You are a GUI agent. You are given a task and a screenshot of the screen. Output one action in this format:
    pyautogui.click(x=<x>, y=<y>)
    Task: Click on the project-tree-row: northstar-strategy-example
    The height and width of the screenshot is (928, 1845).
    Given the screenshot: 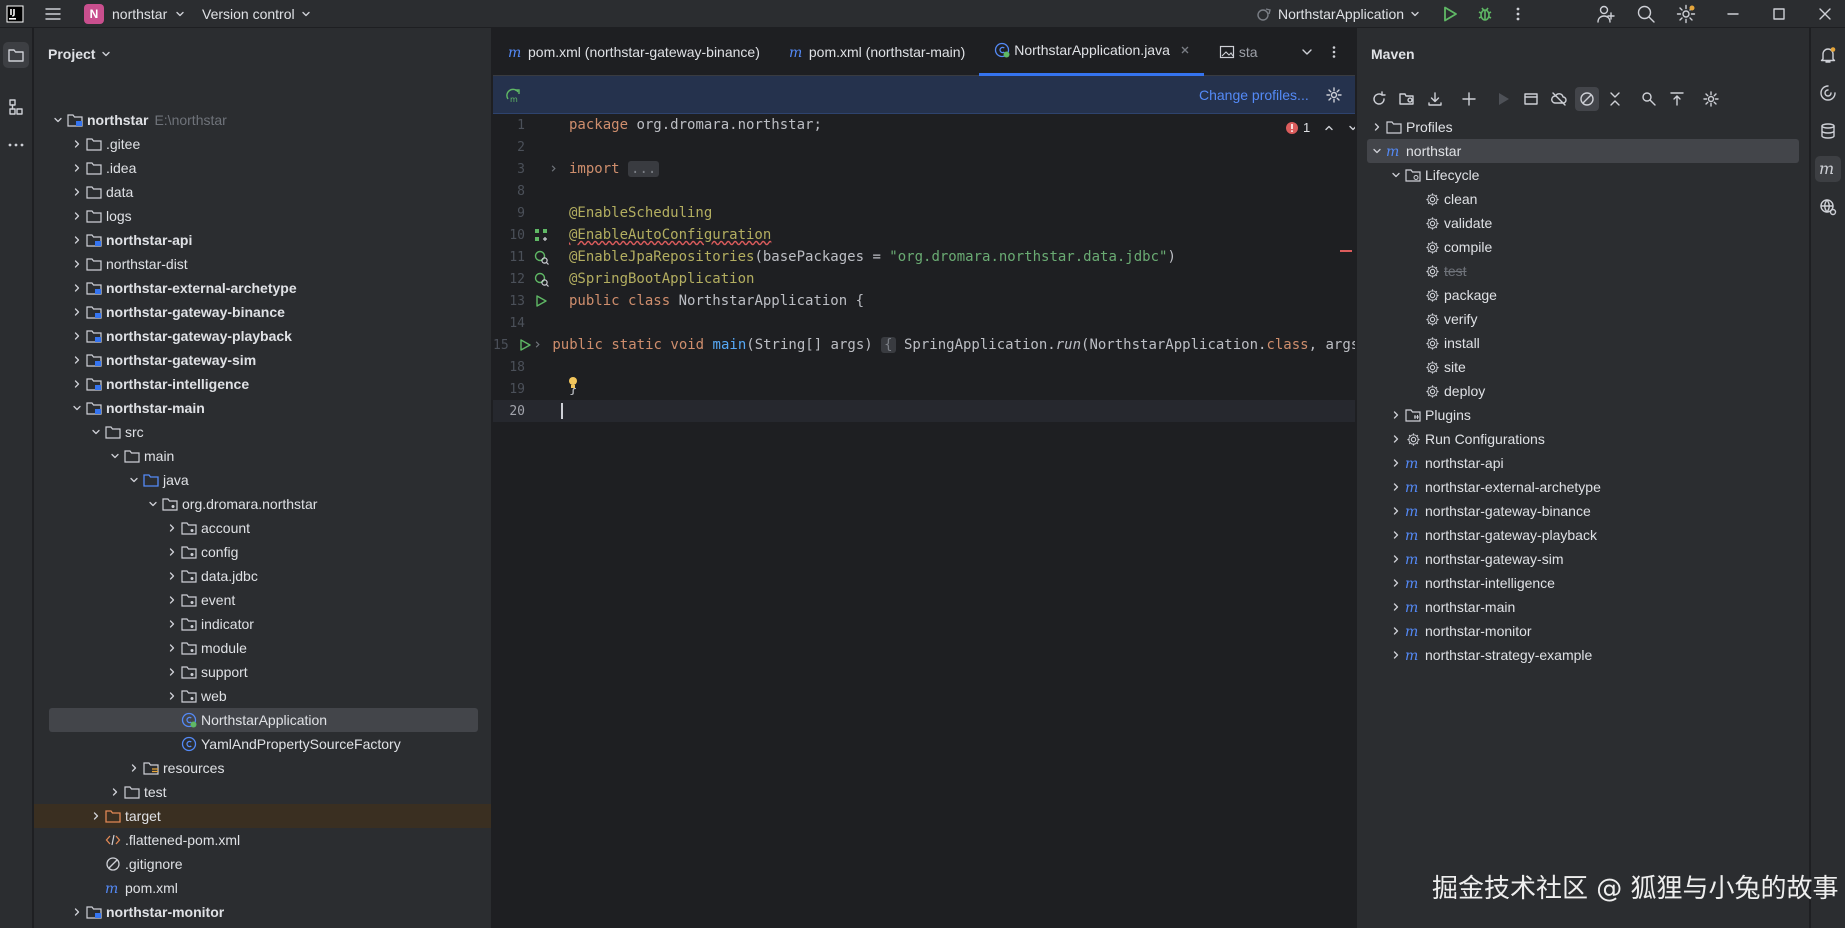 What is the action you would take?
    pyautogui.click(x=262, y=926)
    